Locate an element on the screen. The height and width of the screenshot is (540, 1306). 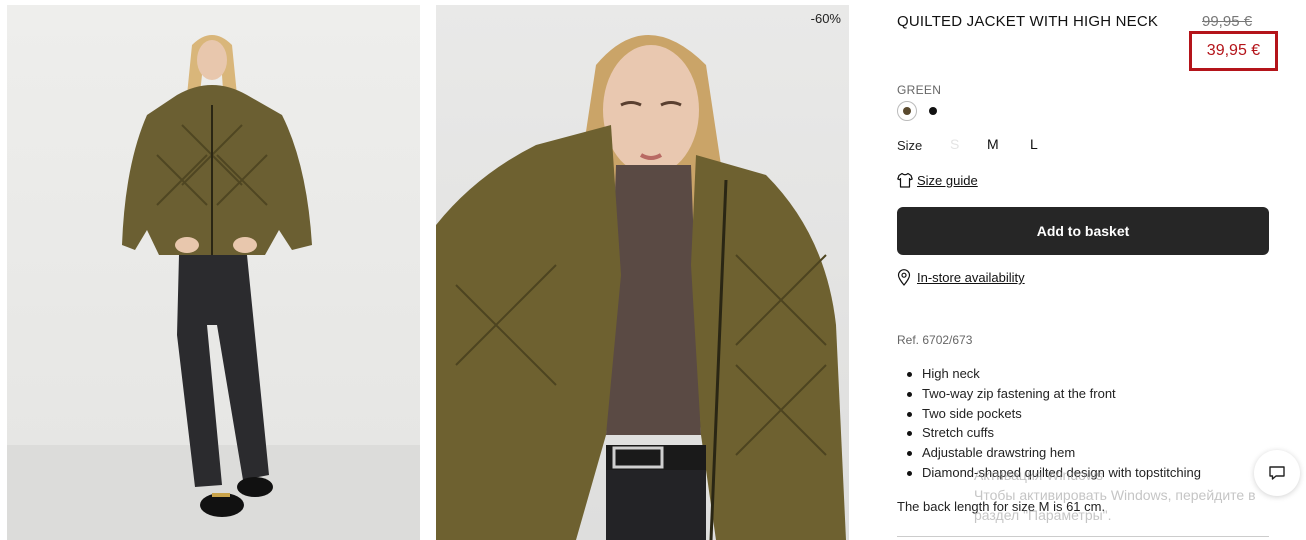
back-length-note: The back length for size M is 61 cm. is located at coordinates (1001, 506).